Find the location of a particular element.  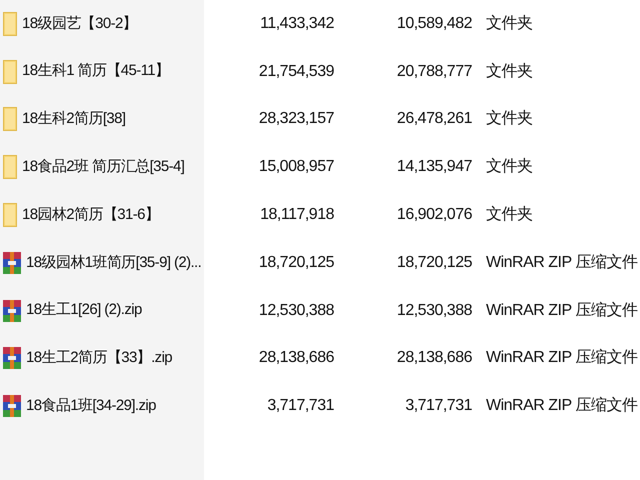

file-size: 12,530,388 is located at coordinates (296, 310).